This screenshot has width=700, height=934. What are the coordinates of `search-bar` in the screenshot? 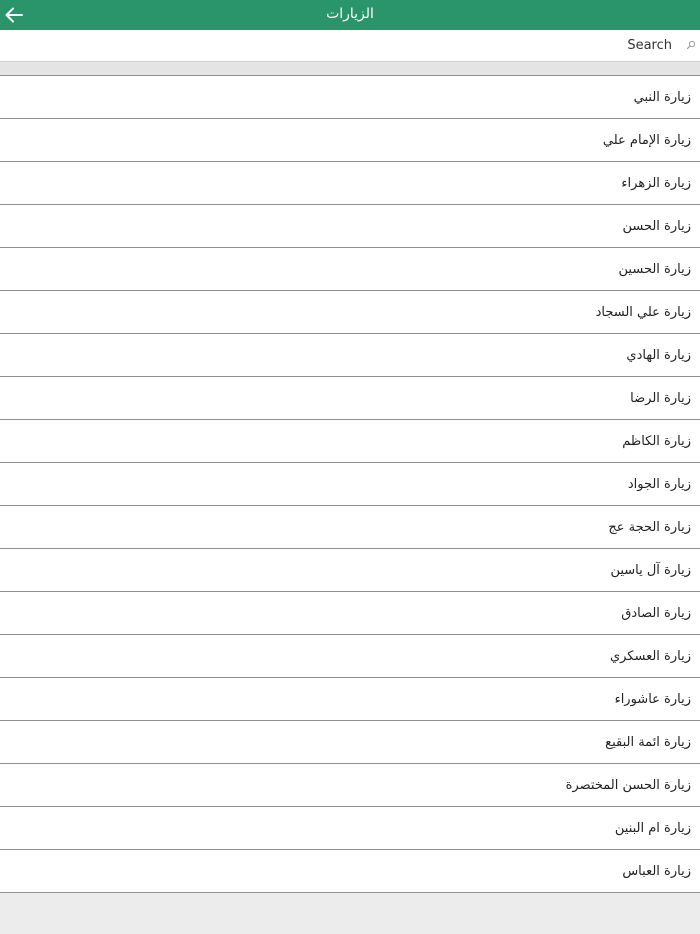 It's located at (350, 45).